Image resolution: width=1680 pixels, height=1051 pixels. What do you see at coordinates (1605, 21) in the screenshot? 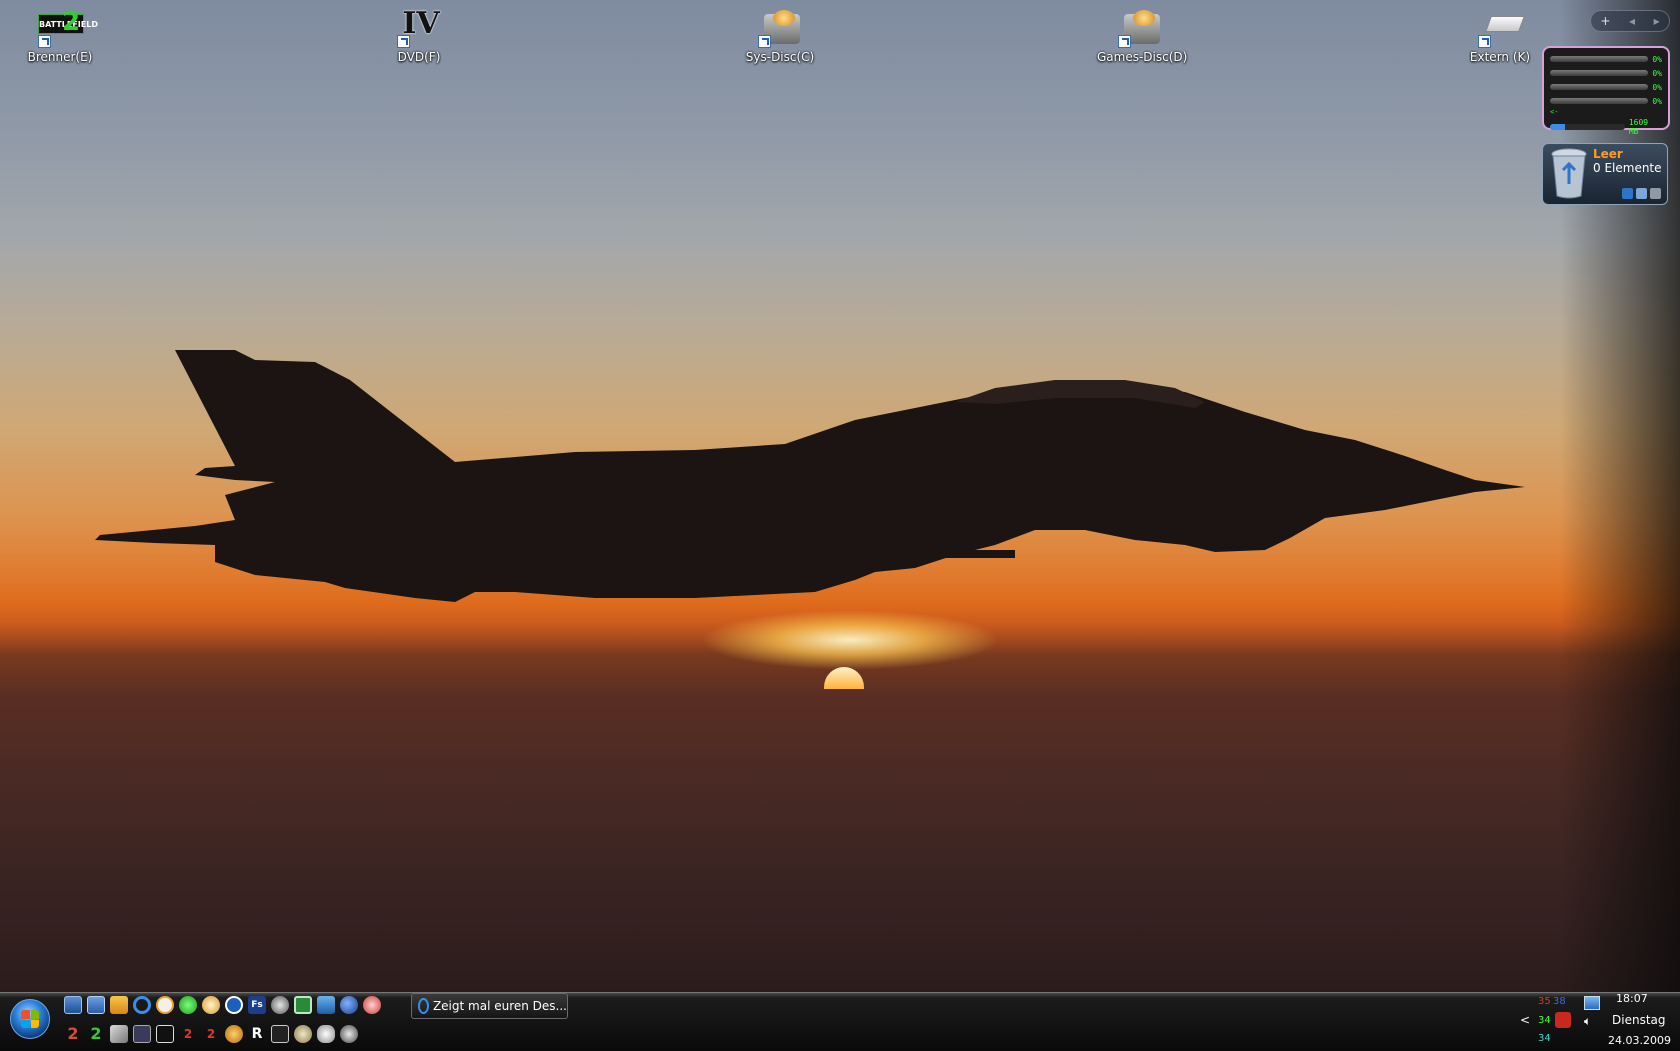
I see `add-gadget-button: +` at bounding box center [1605, 21].